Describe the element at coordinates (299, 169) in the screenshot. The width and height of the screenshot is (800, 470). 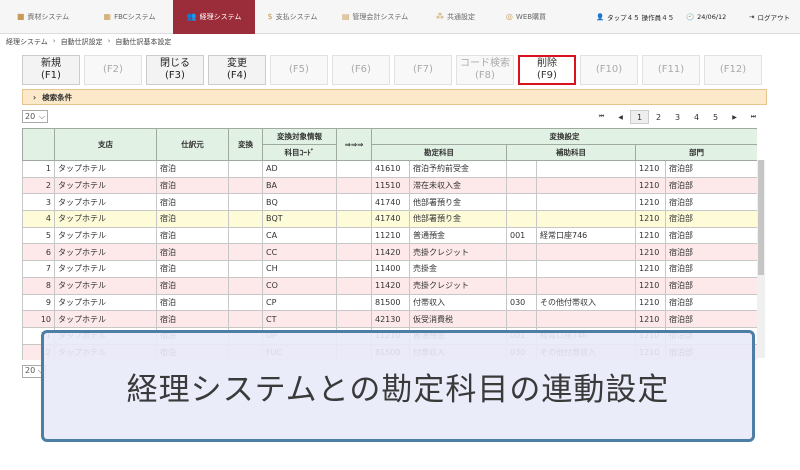
I see `cell-code: AD` at that location.